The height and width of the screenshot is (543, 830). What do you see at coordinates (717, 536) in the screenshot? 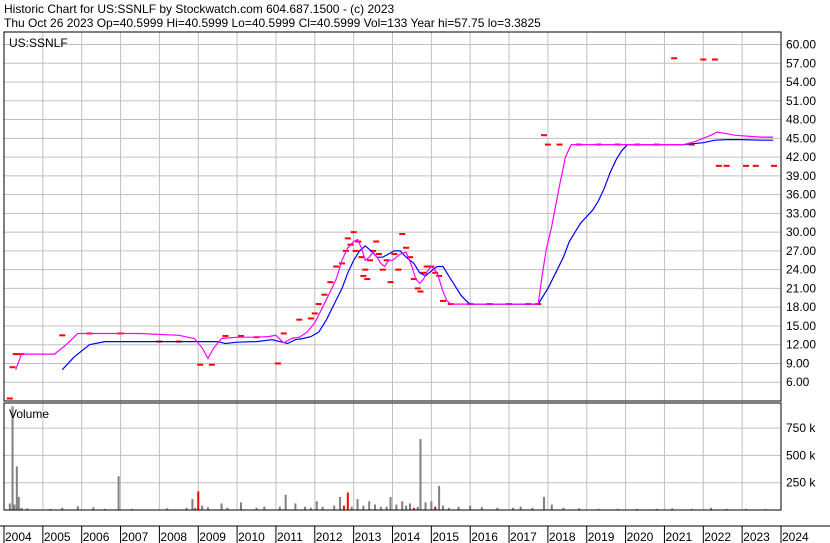
I see `year-tick-label: 2022` at bounding box center [717, 536].